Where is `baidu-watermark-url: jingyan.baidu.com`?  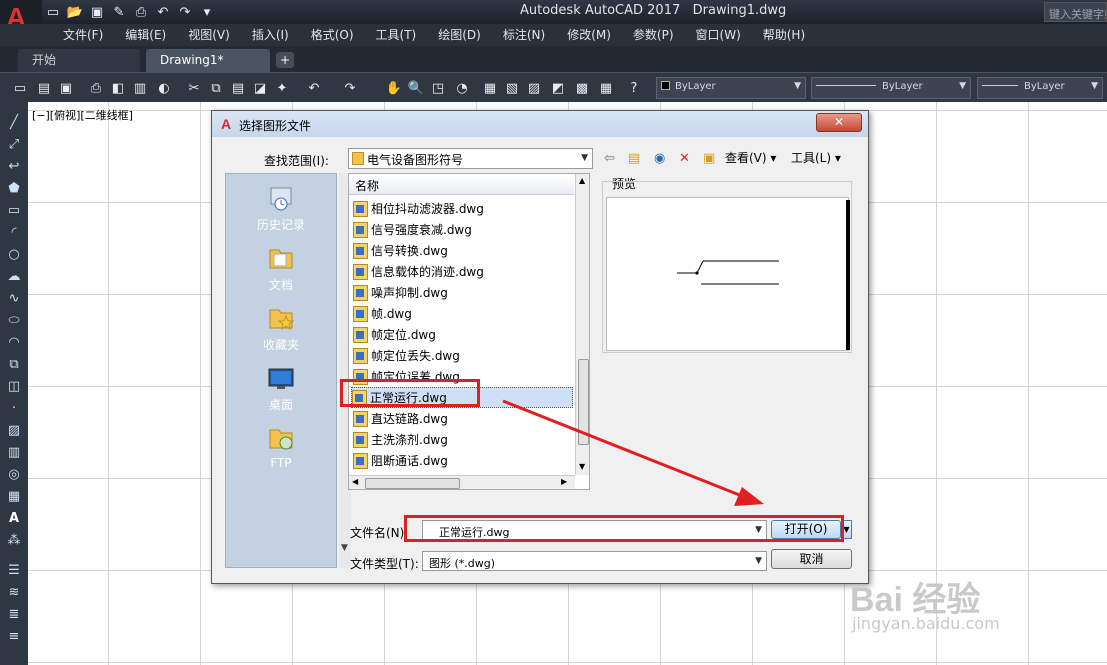 baidu-watermark-url: jingyan.baidu.com is located at coordinates (926, 623).